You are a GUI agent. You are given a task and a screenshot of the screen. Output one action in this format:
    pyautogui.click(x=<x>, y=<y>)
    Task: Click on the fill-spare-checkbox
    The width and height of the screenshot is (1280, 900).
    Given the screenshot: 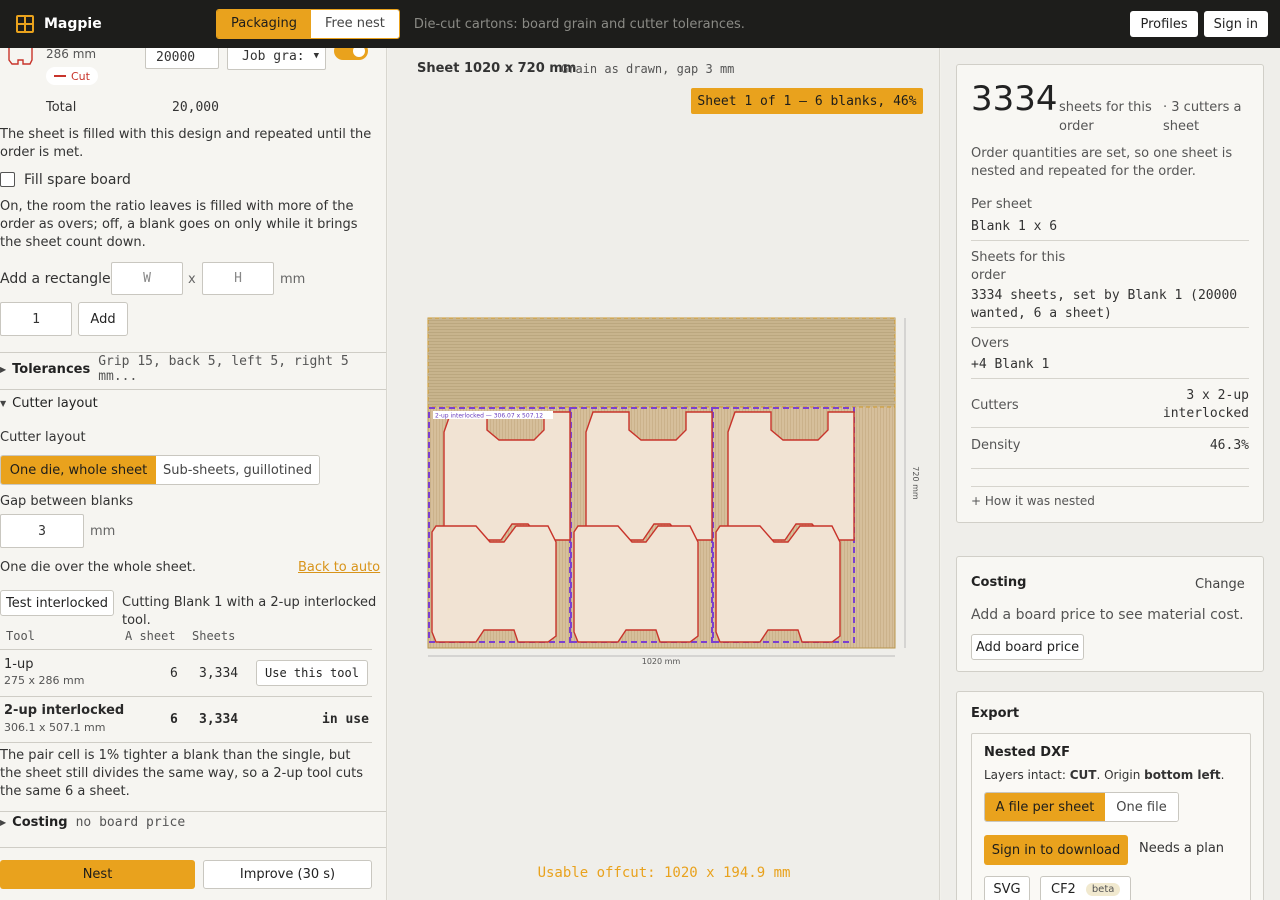 What is the action you would take?
    pyautogui.click(x=7, y=179)
    